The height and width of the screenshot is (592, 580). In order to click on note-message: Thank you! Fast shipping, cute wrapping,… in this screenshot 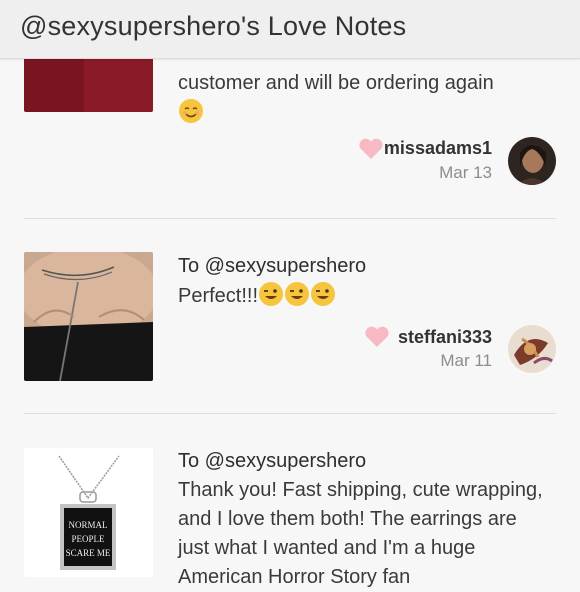, I will do `click(360, 533)`.